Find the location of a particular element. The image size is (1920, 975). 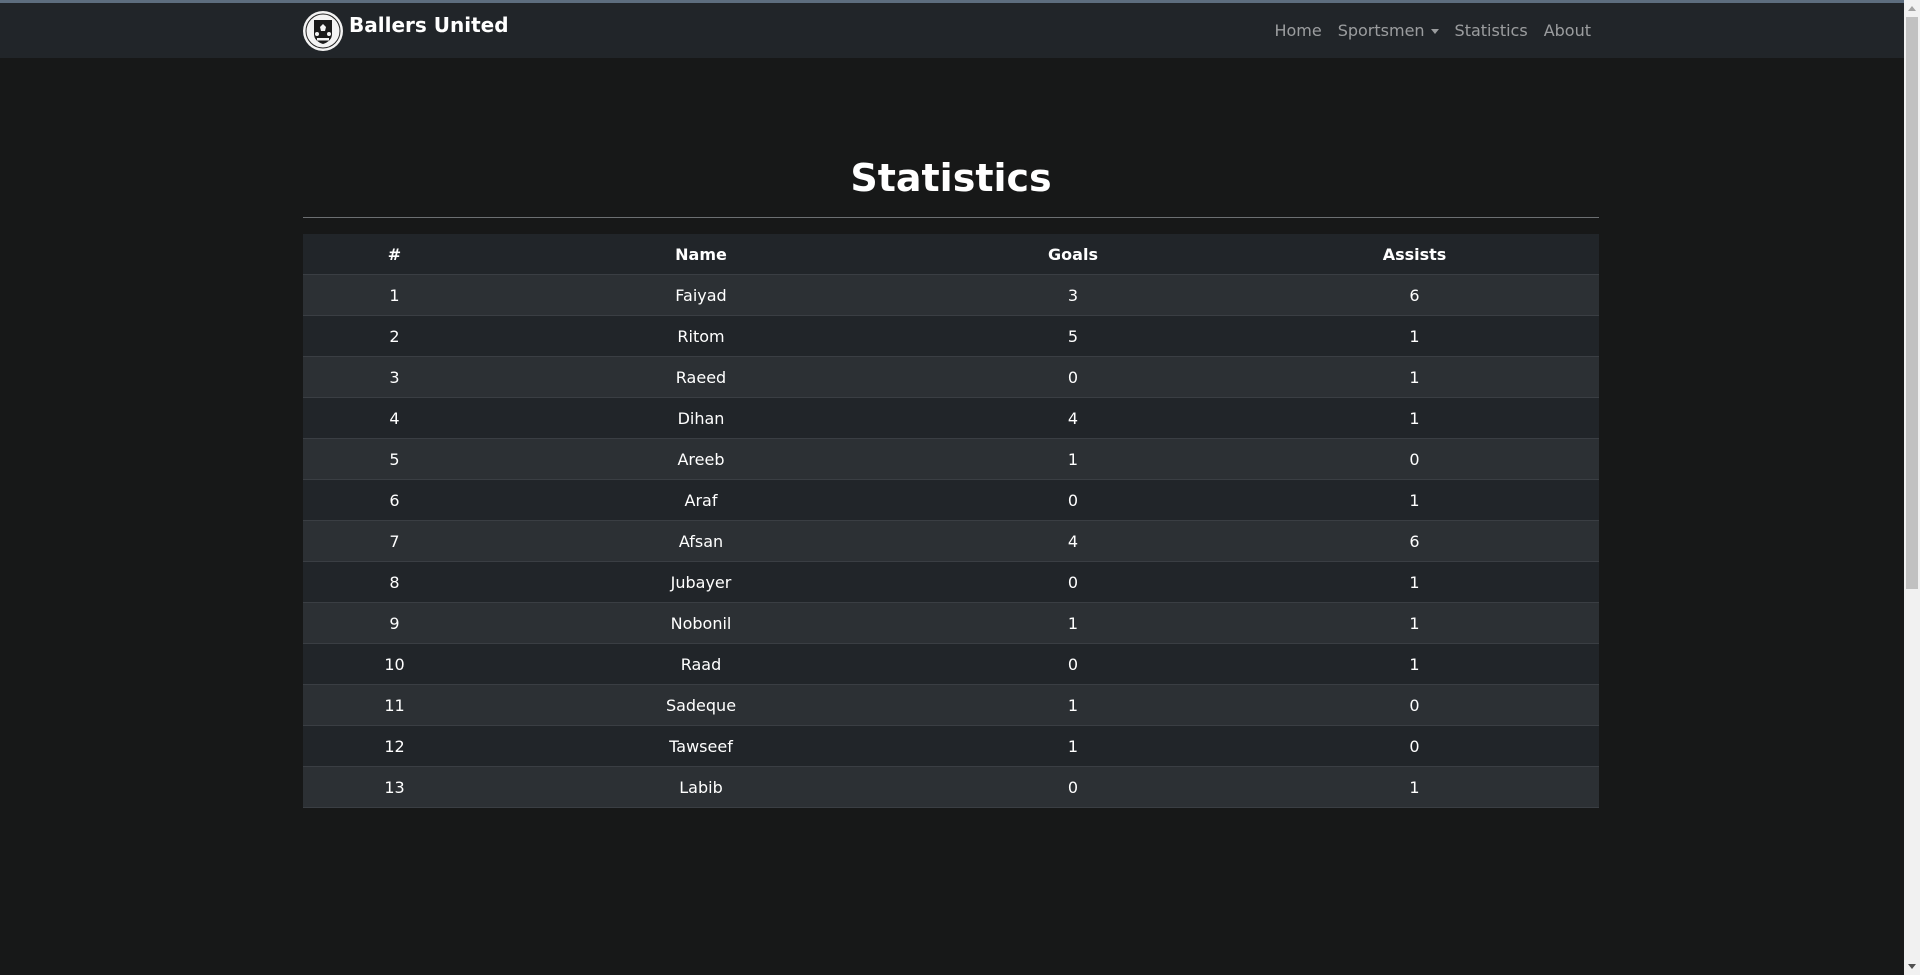

nav-about: About is located at coordinates (1567, 30).